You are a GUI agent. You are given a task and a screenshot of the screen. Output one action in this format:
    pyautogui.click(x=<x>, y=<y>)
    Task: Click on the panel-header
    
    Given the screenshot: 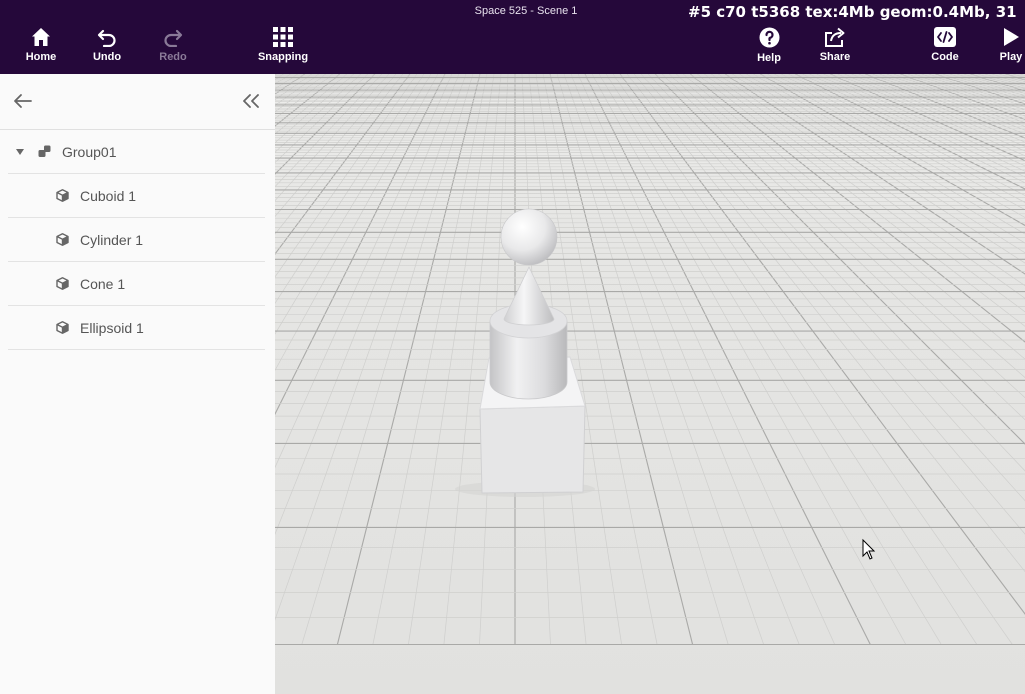 What is the action you would take?
    pyautogui.click(x=137, y=102)
    